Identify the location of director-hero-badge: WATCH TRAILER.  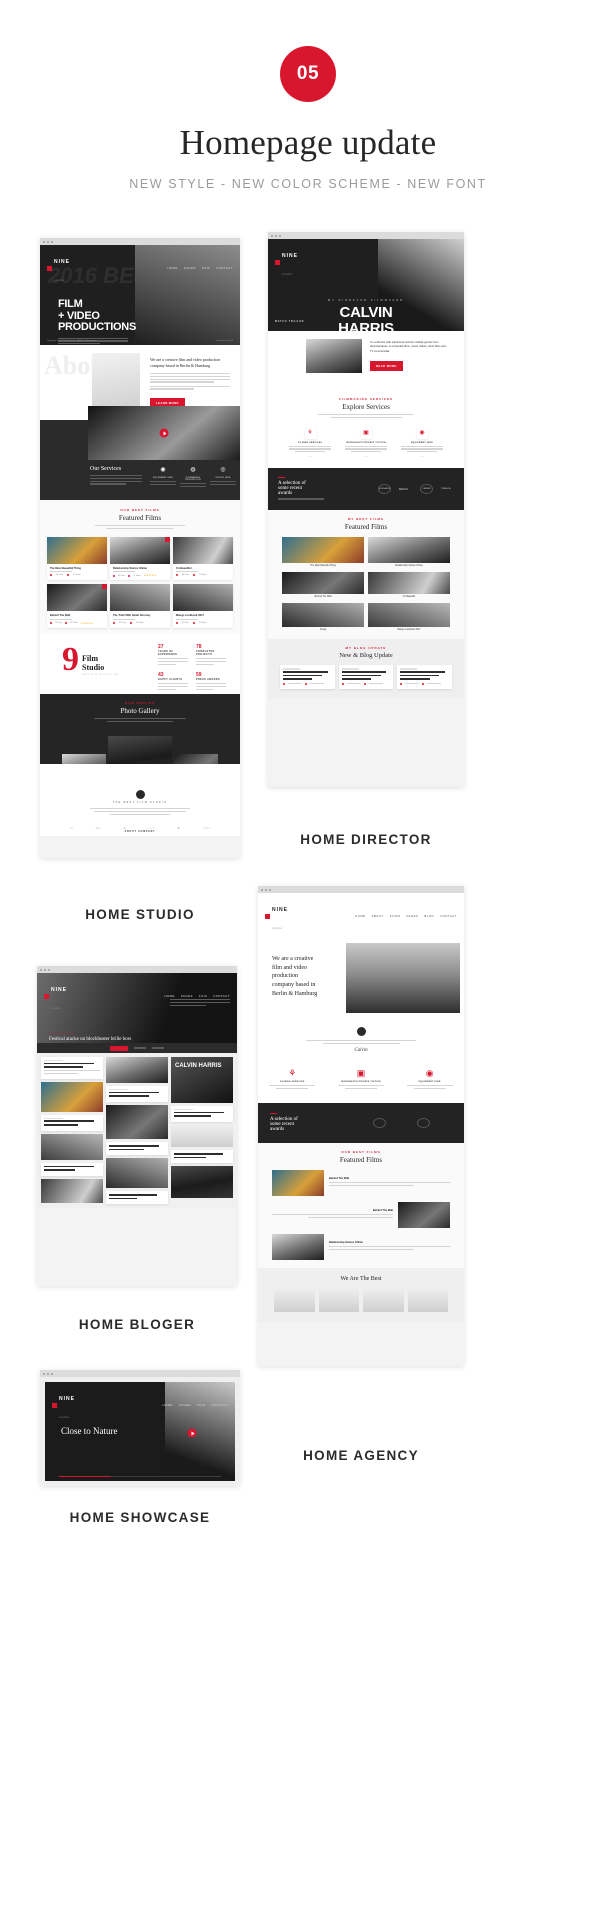
(289, 322).